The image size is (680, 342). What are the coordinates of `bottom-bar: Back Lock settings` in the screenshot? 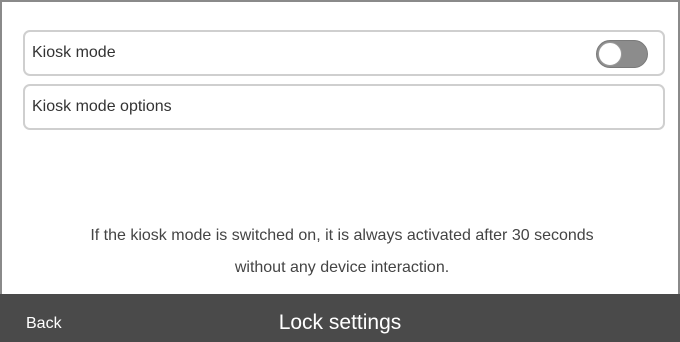 It's located at (340, 318).